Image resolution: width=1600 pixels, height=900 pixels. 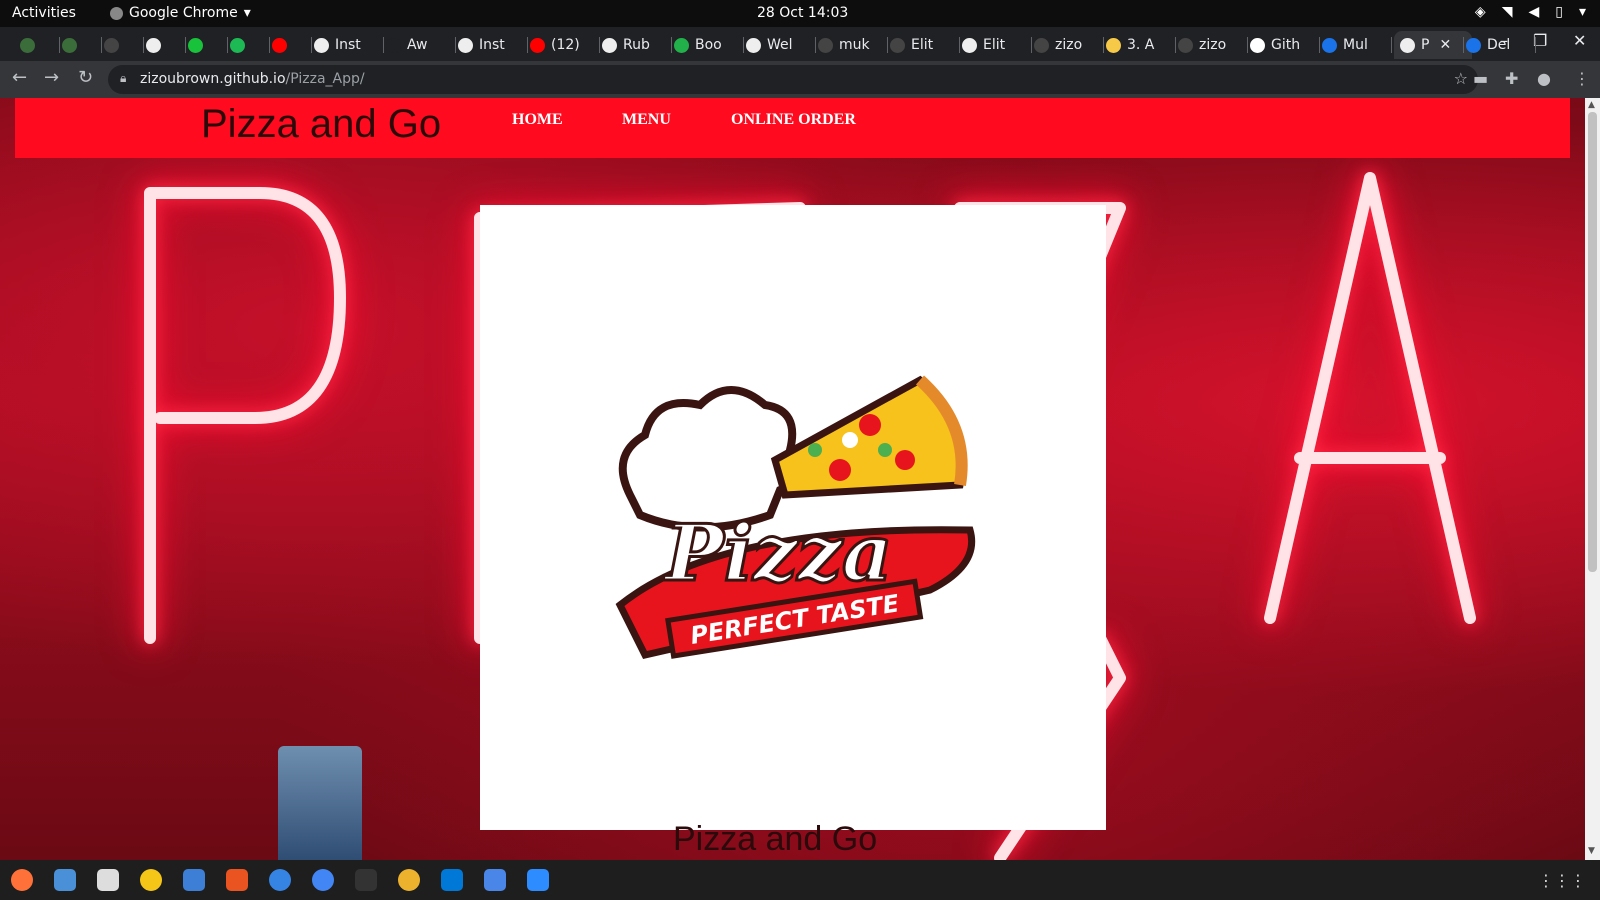 What do you see at coordinates (366, 880) in the screenshot?
I see `terminal-icon` at bounding box center [366, 880].